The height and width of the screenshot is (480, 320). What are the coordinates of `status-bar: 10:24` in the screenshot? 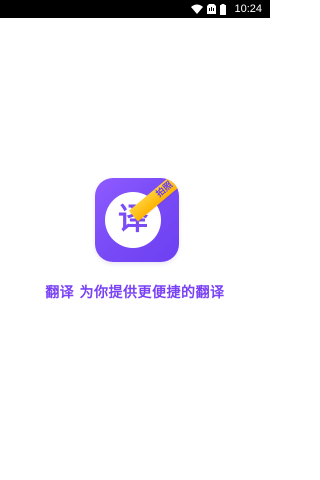 It's located at (135, 9).